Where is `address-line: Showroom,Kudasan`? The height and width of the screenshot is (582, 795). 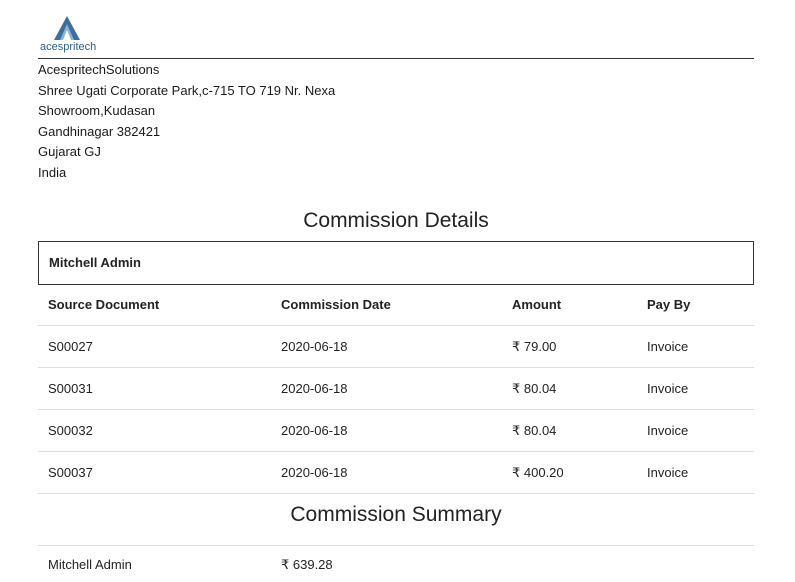
address-line: Showroom,Kudasan is located at coordinates (97, 110).